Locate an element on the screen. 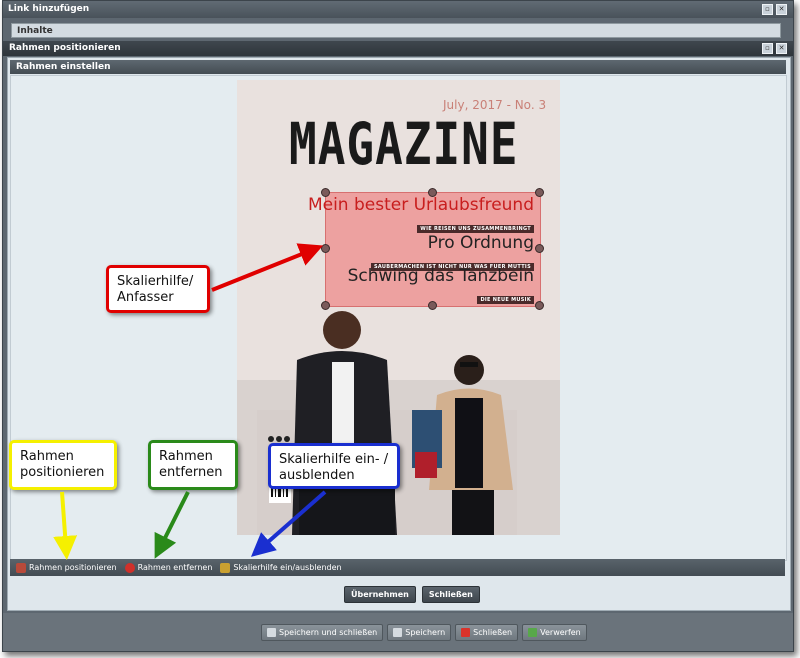 This screenshot has width=800, height=658. resize-handle-sw is located at coordinates (325, 305).